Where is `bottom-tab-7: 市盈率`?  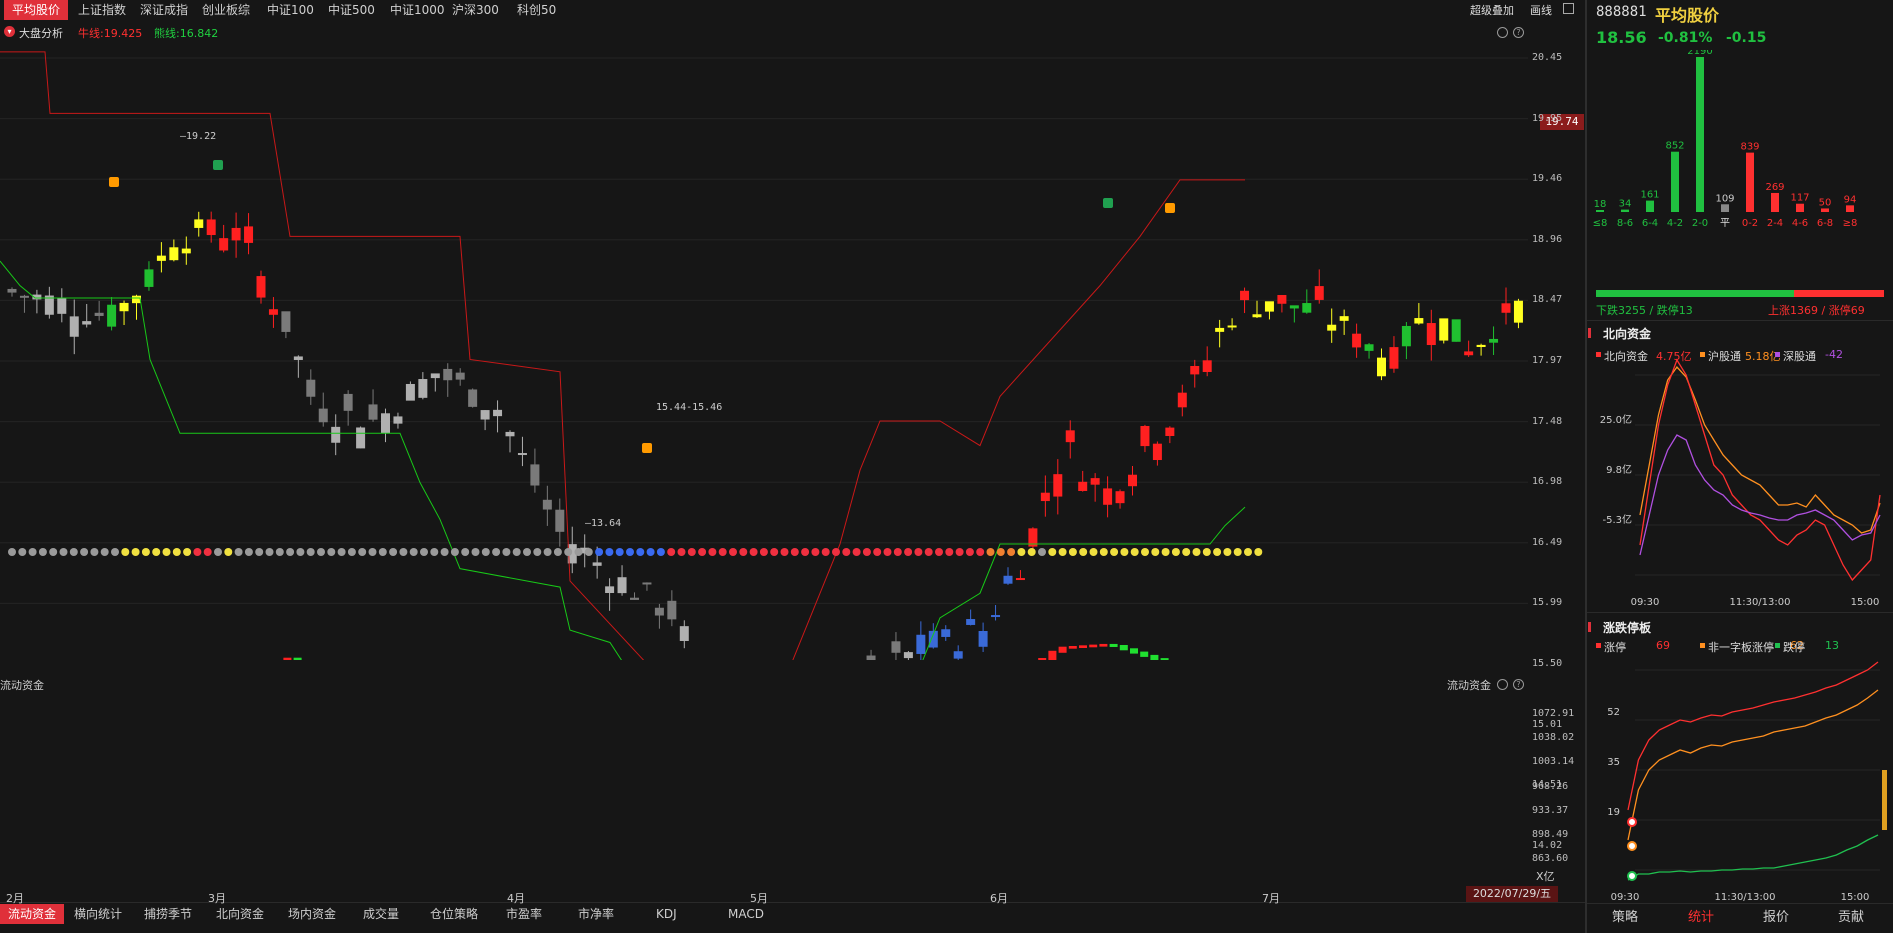
bottom-tab-7: 市盈率 is located at coordinates (524, 914).